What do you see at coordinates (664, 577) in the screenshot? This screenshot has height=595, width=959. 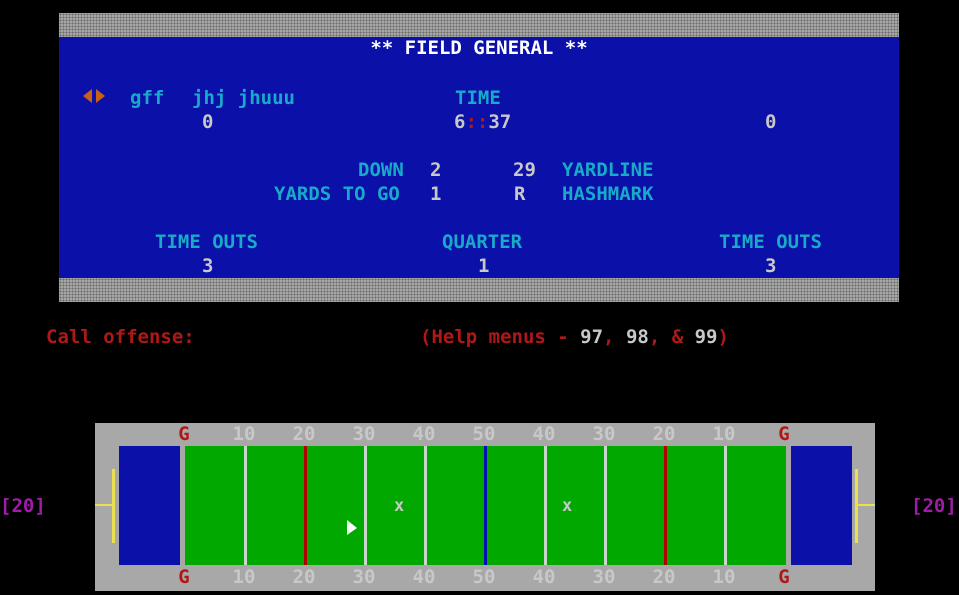 I see `yard-label-bottom-8: 20` at bounding box center [664, 577].